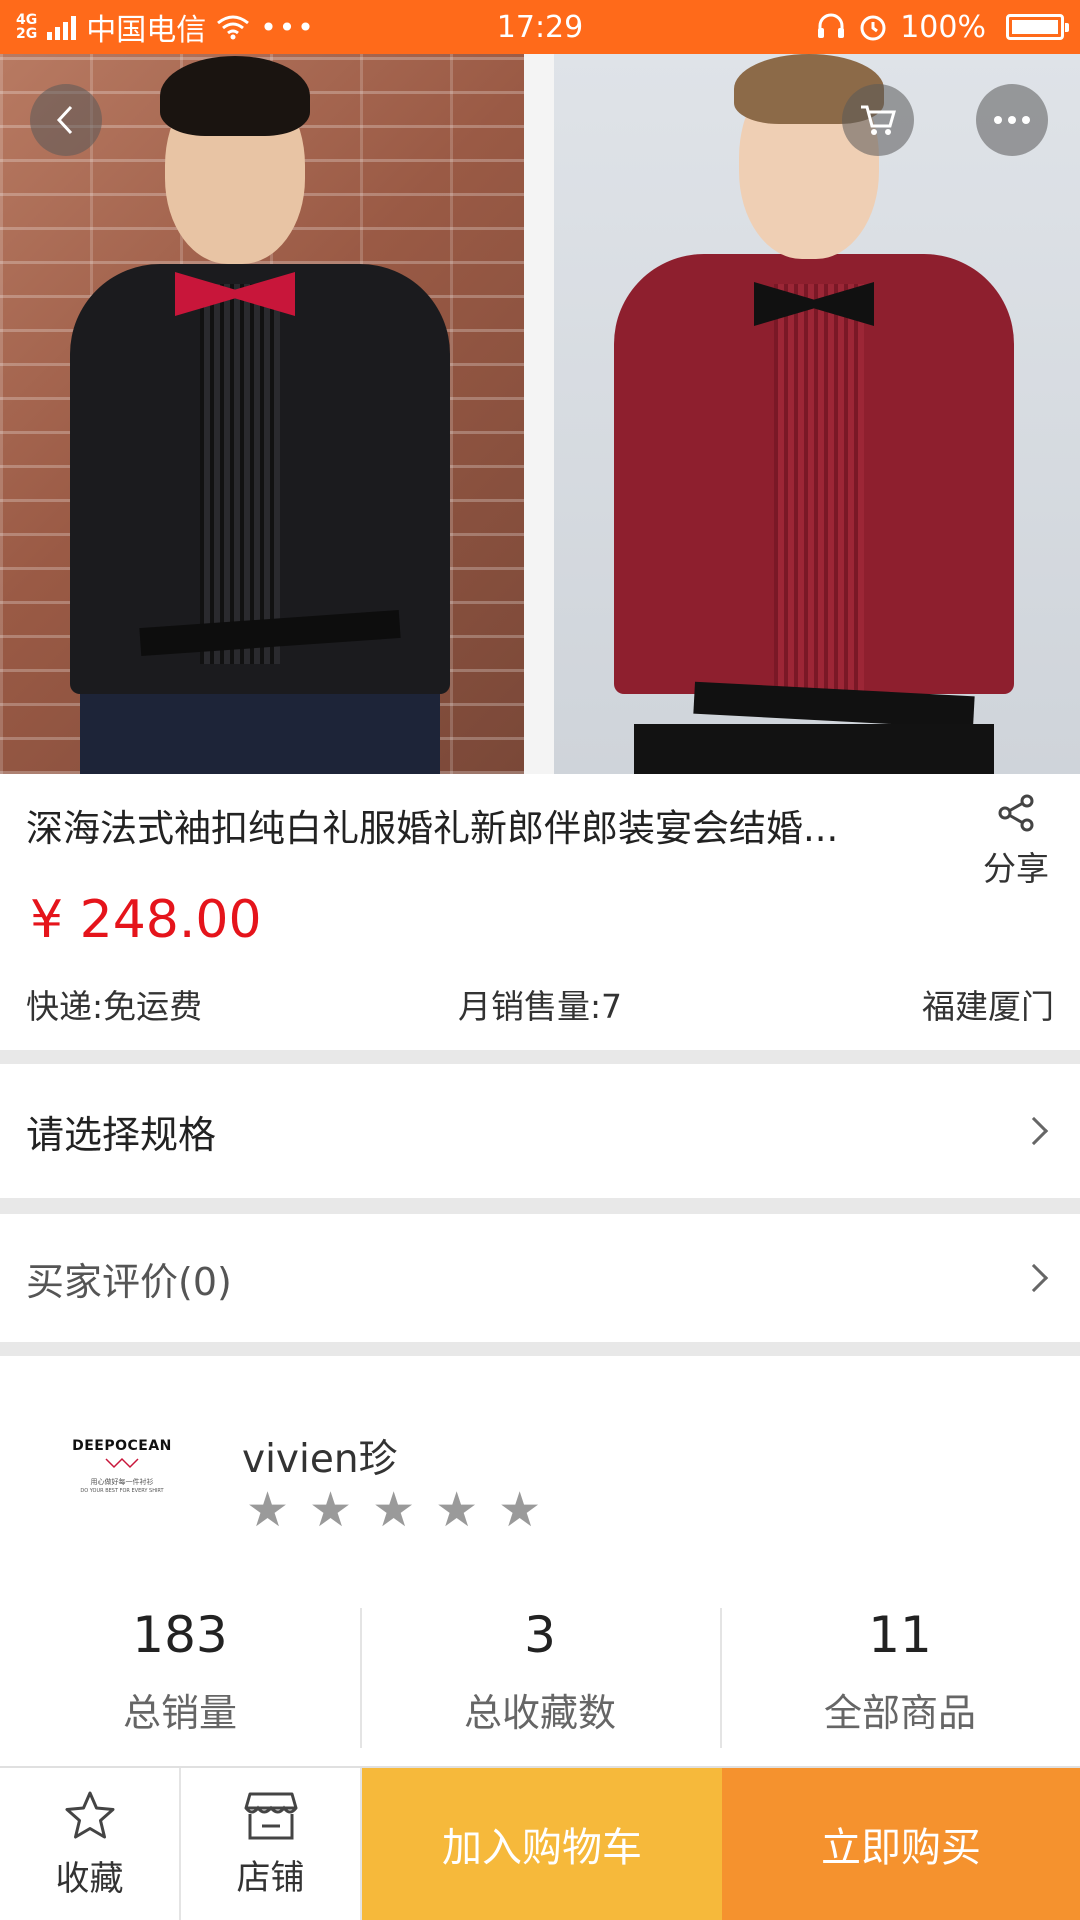 This screenshot has width=1080, height=1920. What do you see at coordinates (539, 1713) in the screenshot?
I see `stat-label: 总收藏数` at bounding box center [539, 1713].